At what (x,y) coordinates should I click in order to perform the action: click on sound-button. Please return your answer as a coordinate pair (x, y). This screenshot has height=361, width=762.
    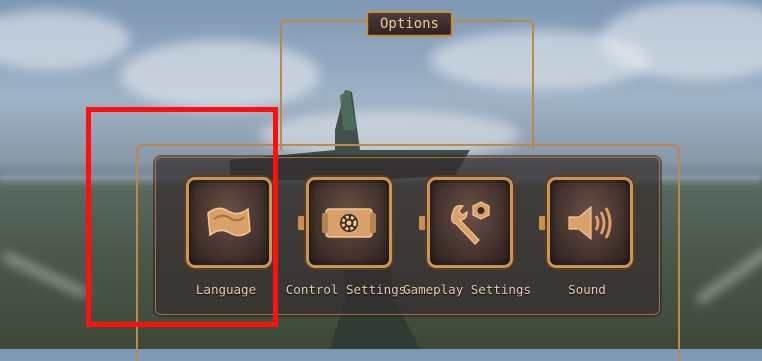
    Looking at the image, I should click on (590, 222).